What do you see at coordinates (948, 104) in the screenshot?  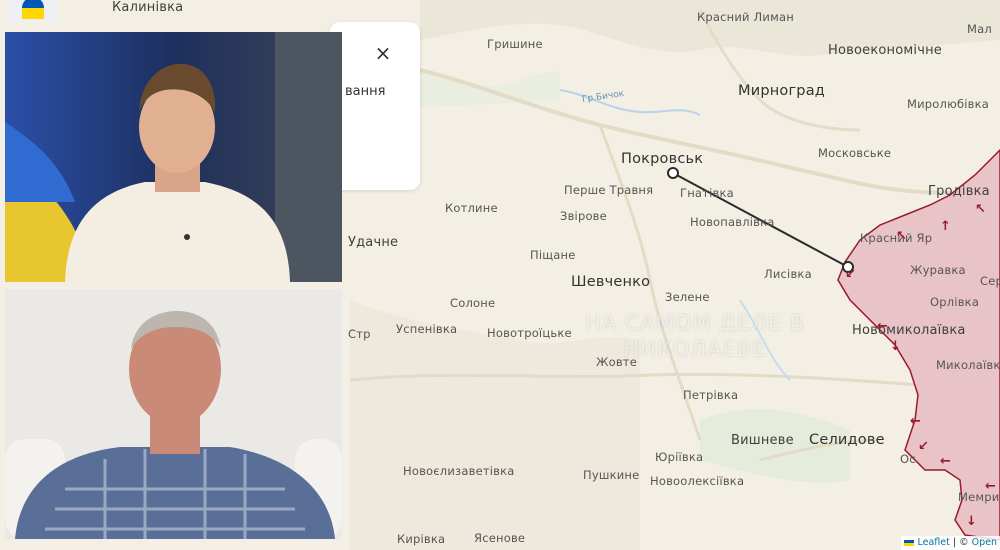 I see `town-label: Миролюбівка` at bounding box center [948, 104].